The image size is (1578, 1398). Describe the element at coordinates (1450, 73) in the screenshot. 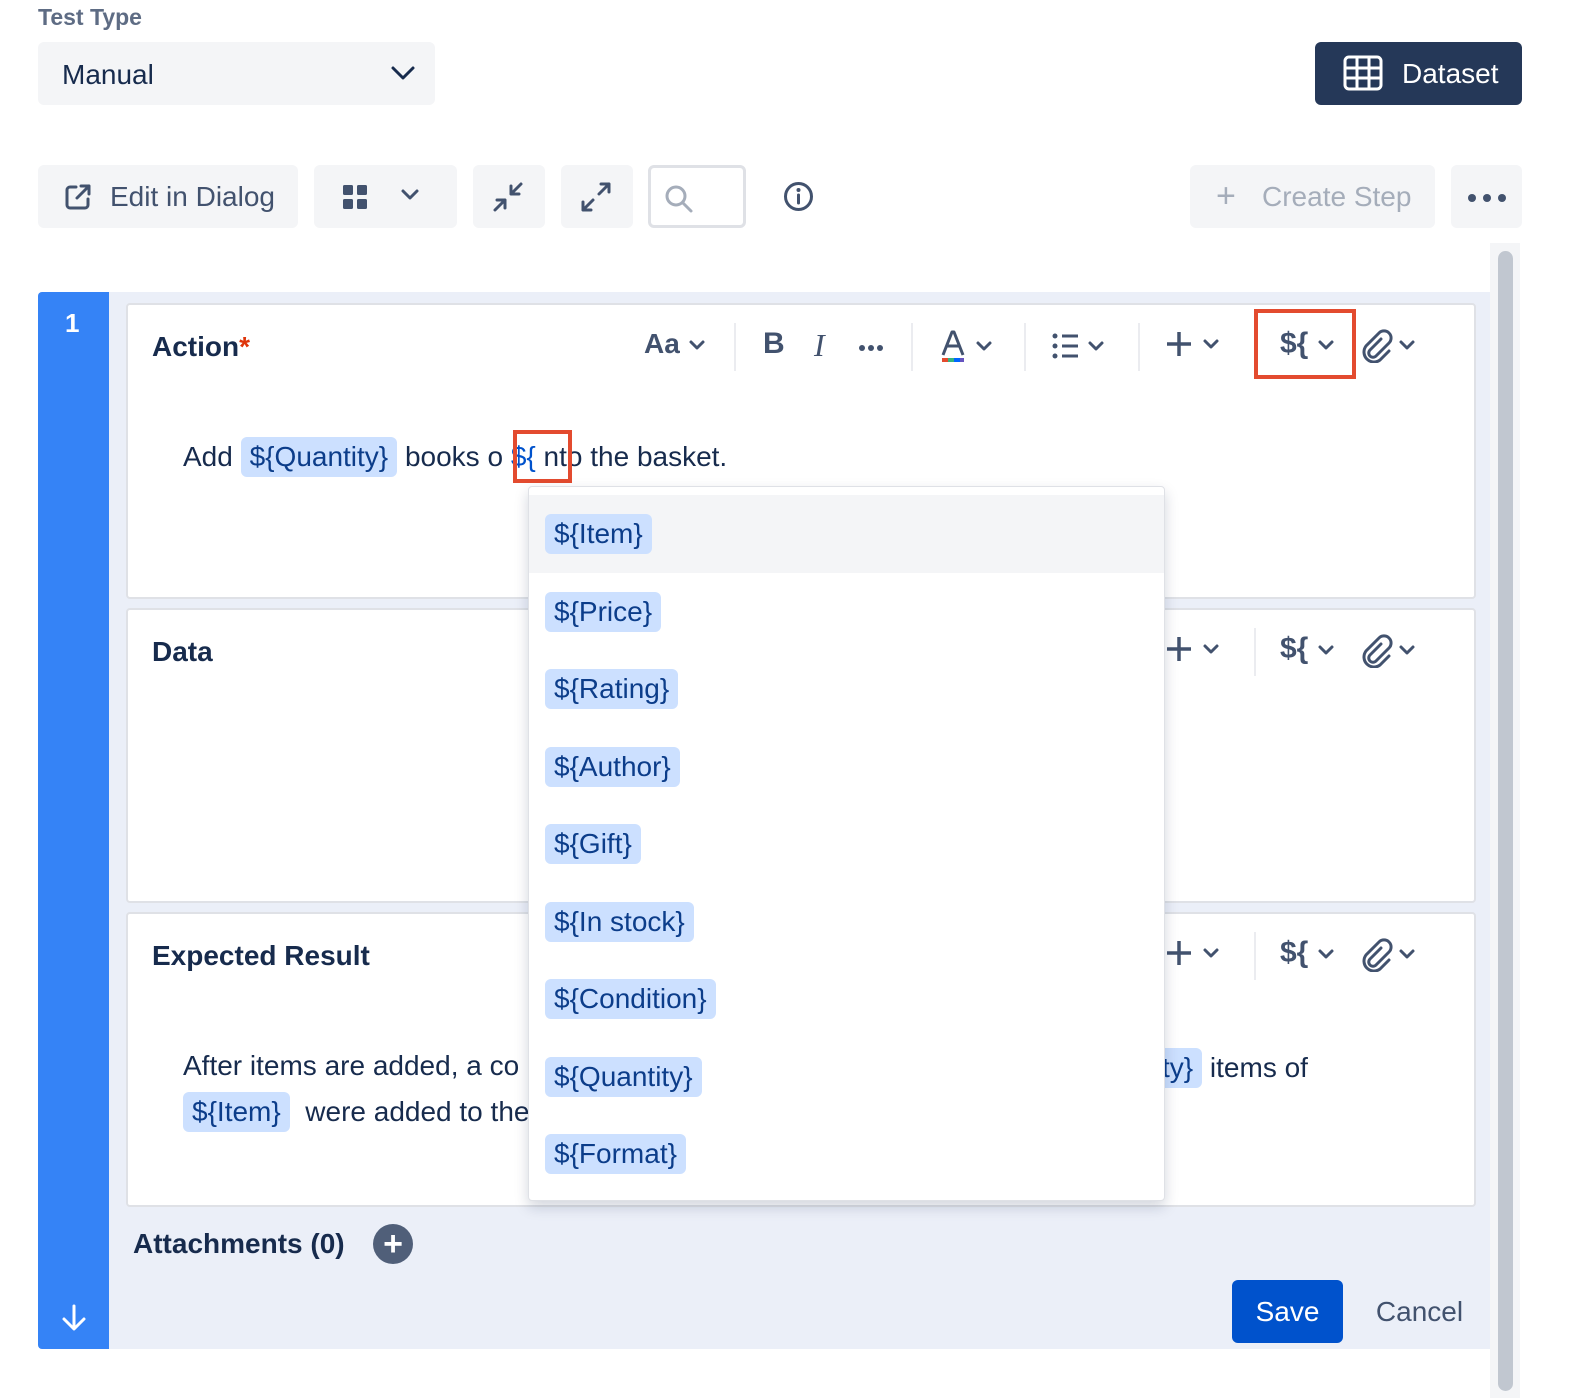

I see `dataset-label: Dataset` at that location.